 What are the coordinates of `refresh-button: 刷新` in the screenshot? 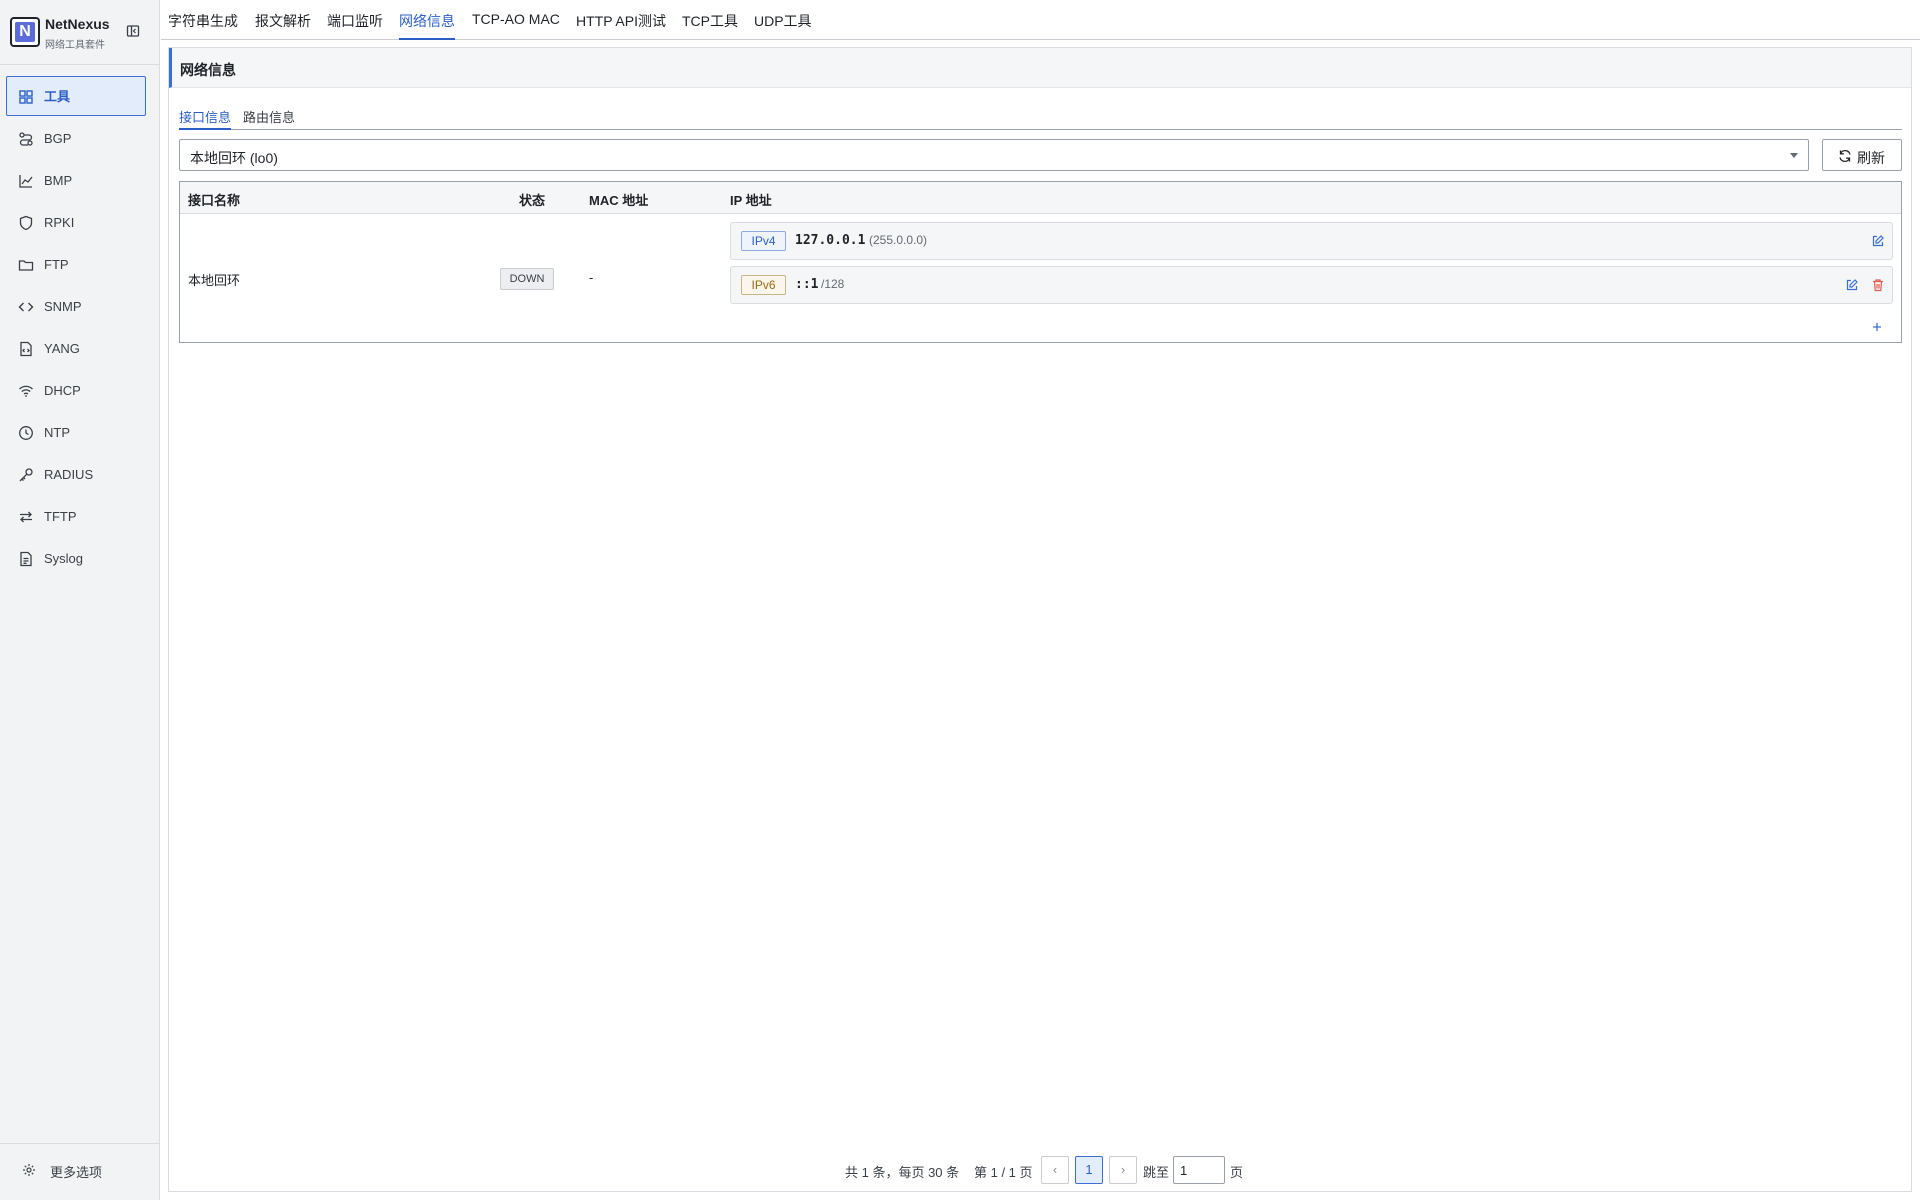 It's located at (1862, 155).